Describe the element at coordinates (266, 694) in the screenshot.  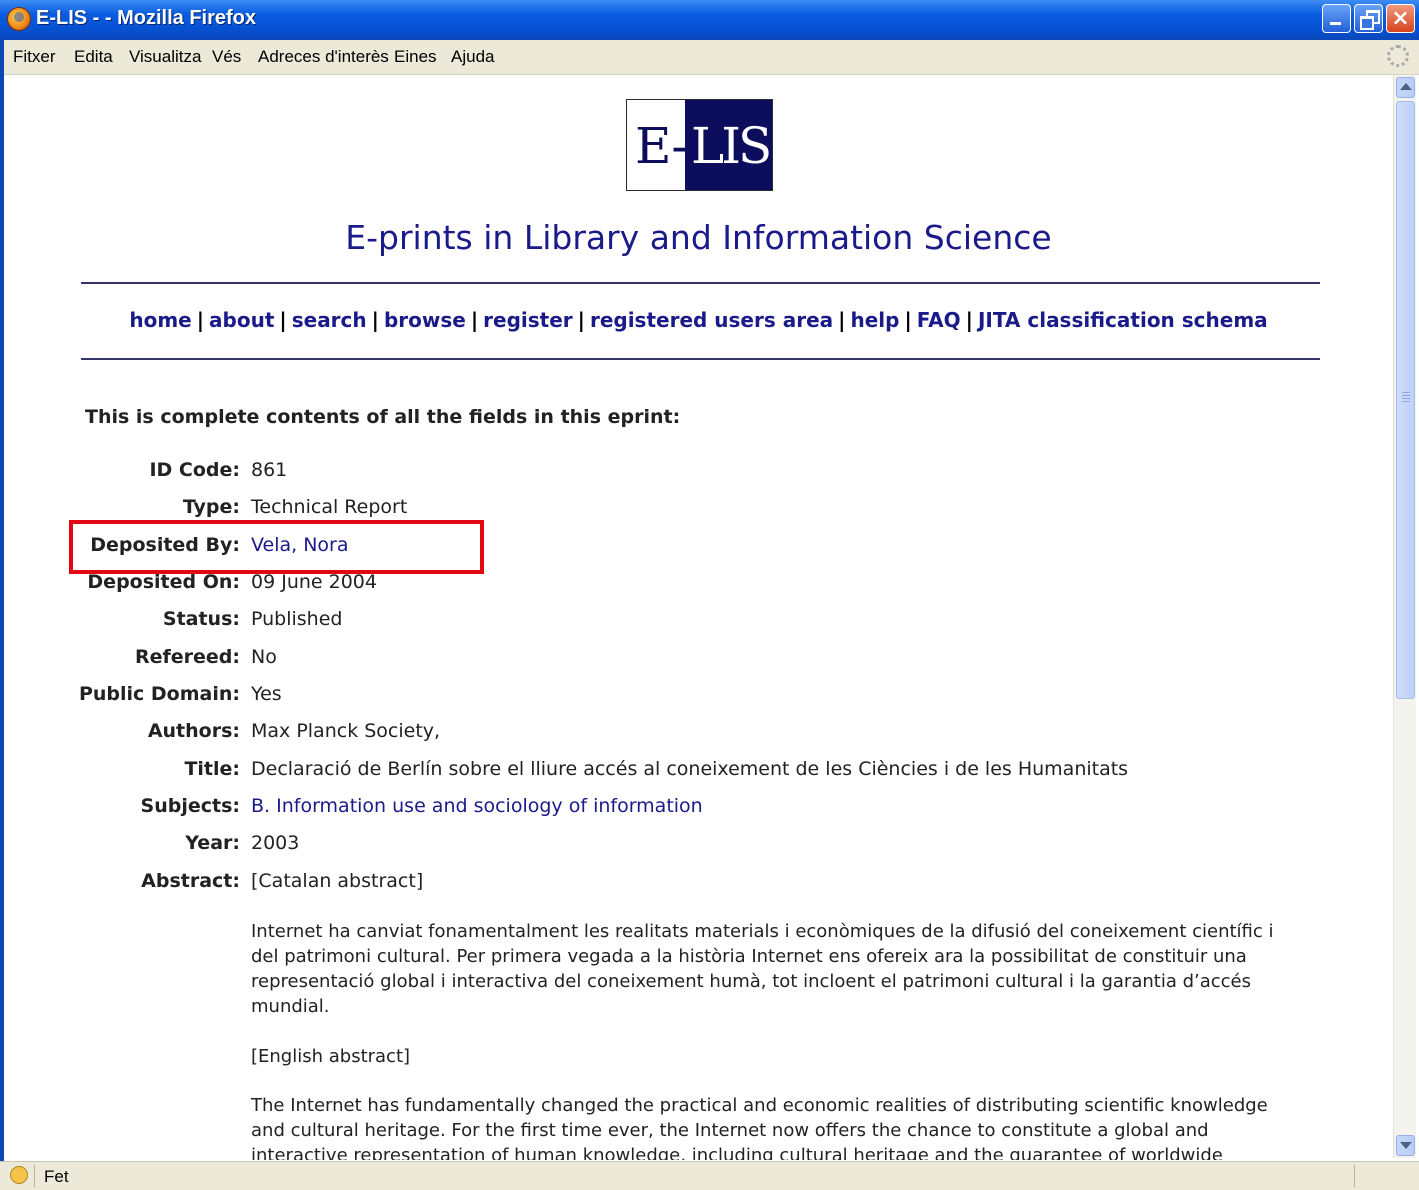
I see `field-value-public-domain: Yes` at that location.